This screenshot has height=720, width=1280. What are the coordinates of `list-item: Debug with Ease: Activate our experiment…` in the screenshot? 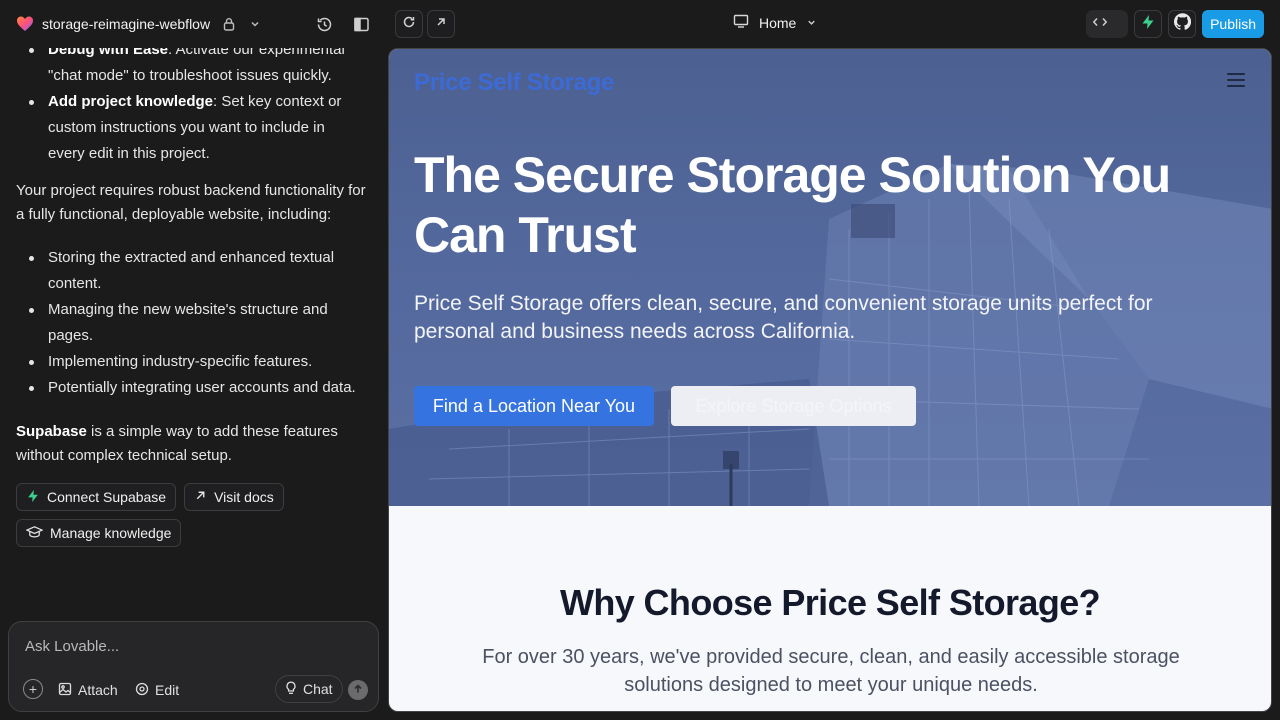 It's located at (194, 68).